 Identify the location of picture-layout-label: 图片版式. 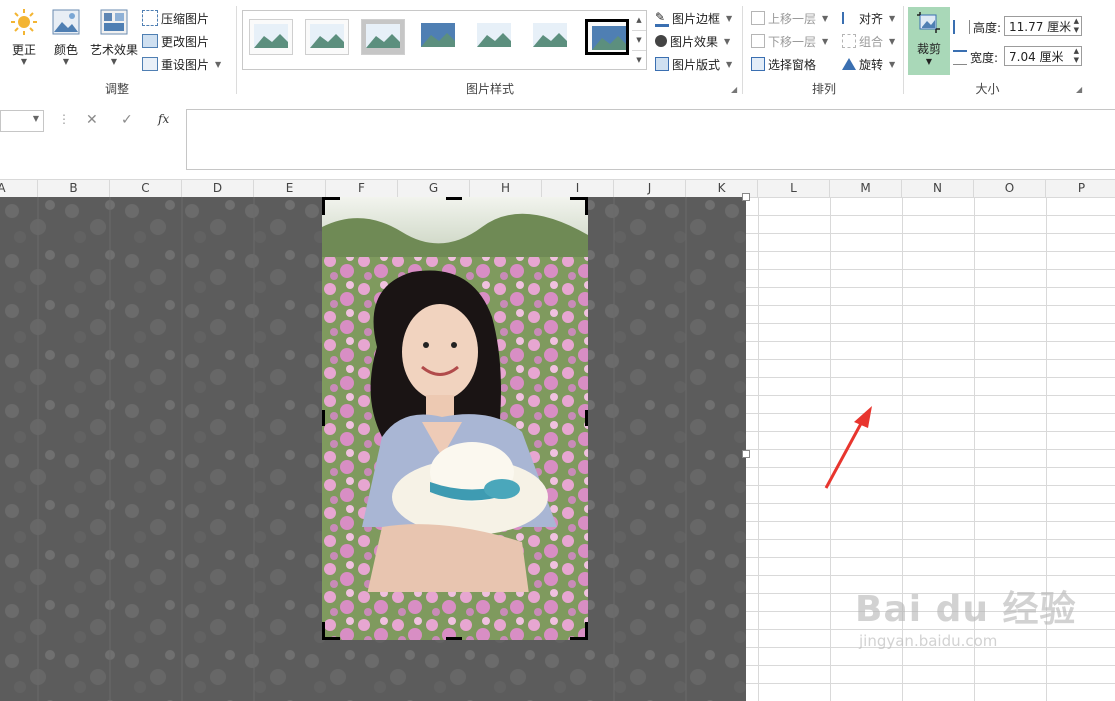
(696, 64).